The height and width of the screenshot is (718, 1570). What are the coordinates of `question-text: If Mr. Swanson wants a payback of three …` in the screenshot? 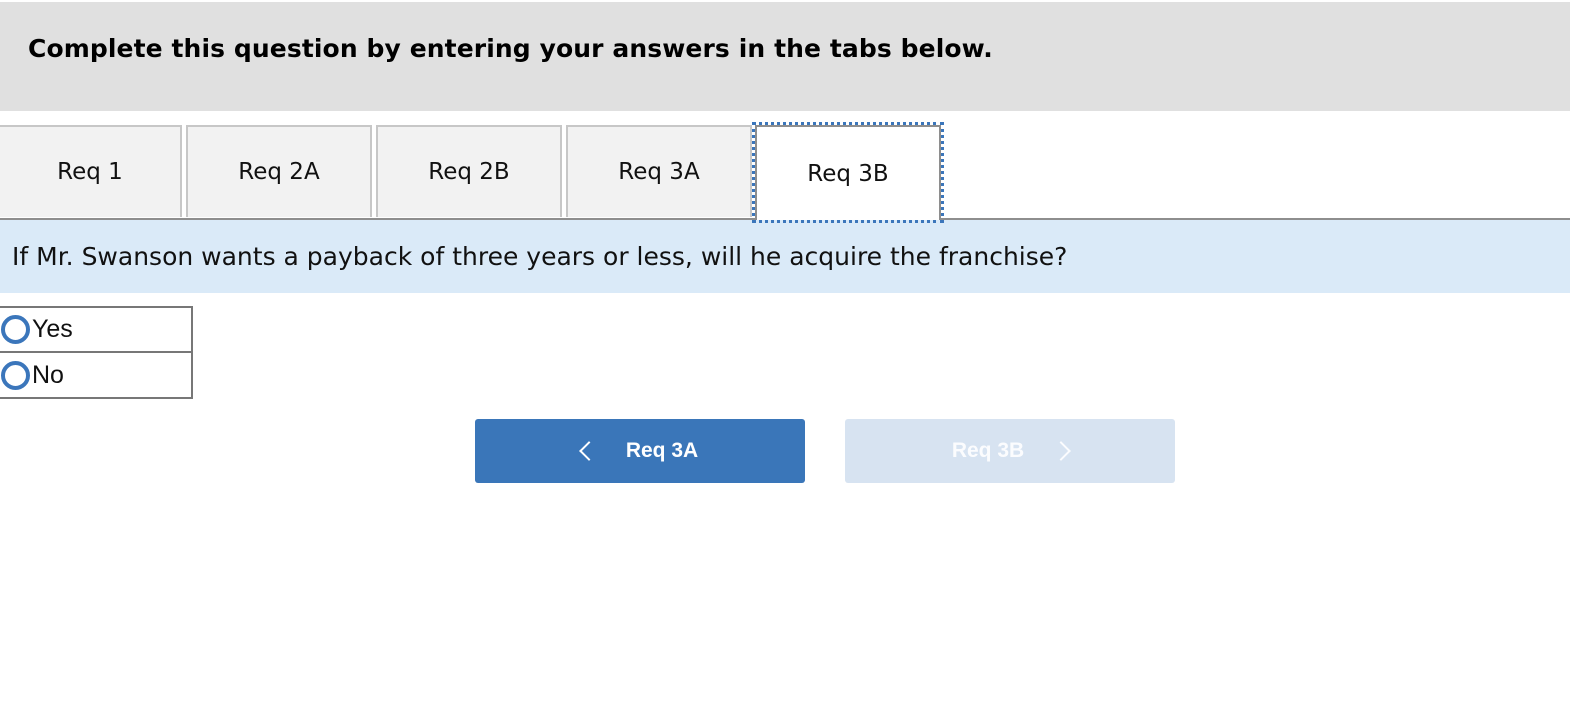 It's located at (540, 256).